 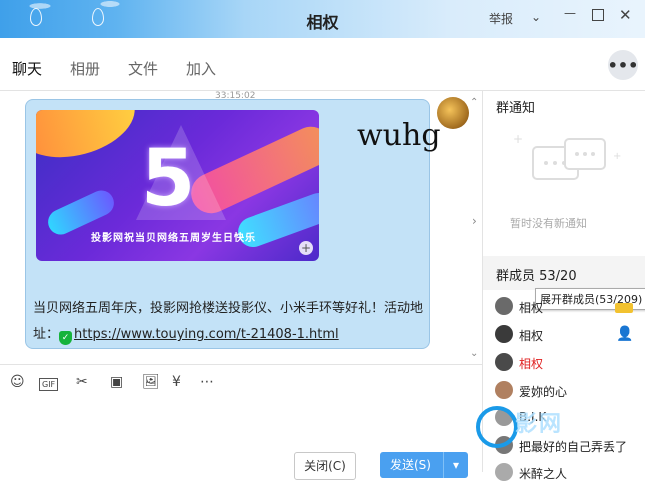 I want to click on watermark-logo-text: 影网, so click(x=539, y=424).